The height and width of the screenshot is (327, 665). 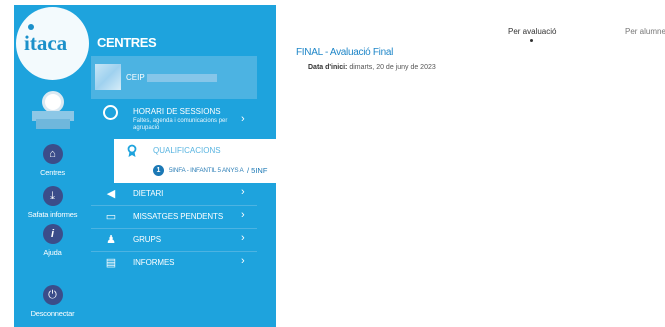 I want to click on qualificacions-label: QUALIFICACIONS, so click(x=187, y=150).